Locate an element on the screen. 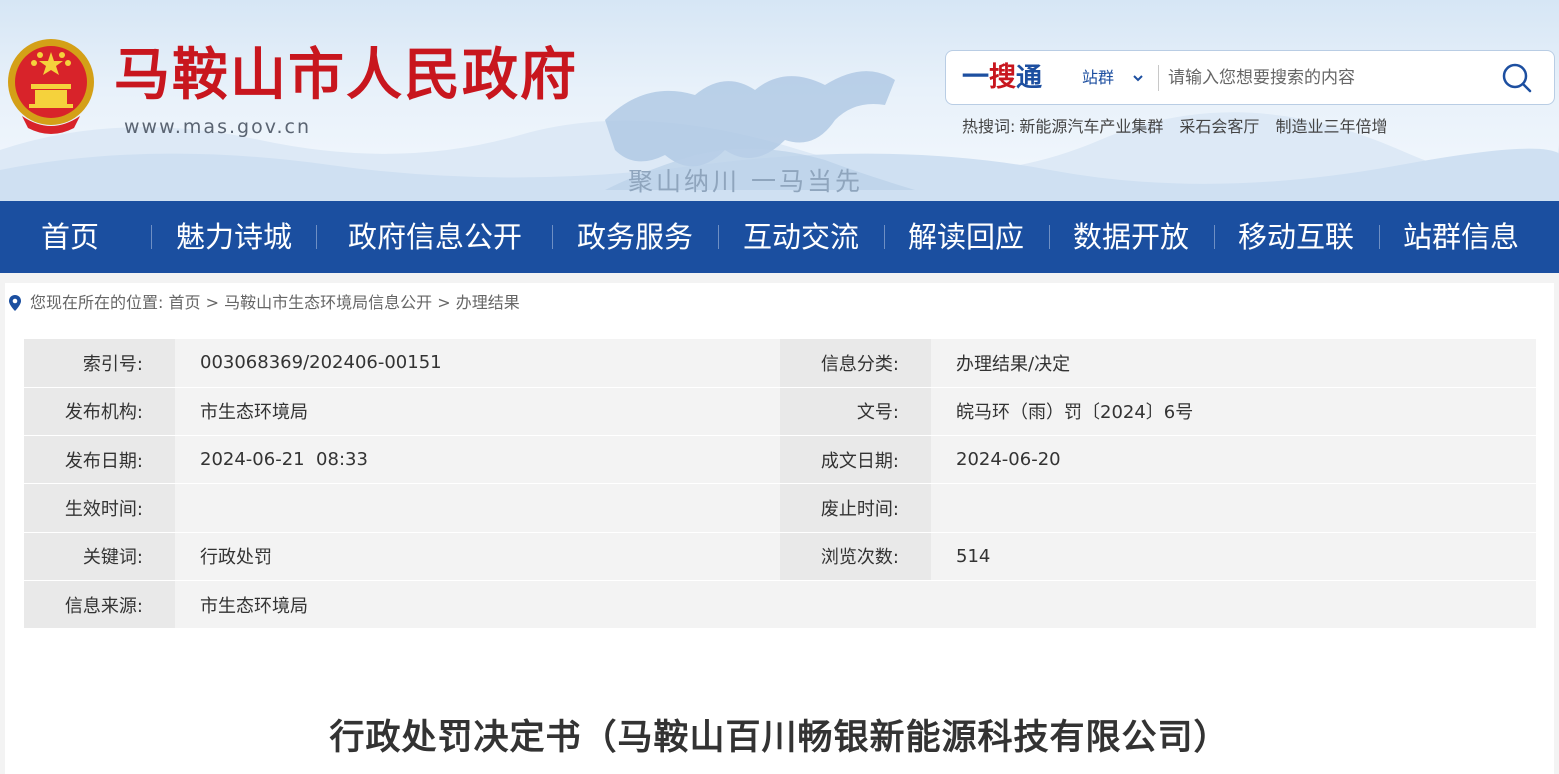 This screenshot has width=1559, height=774. location-pin-icon is located at coordinates (15, 303).